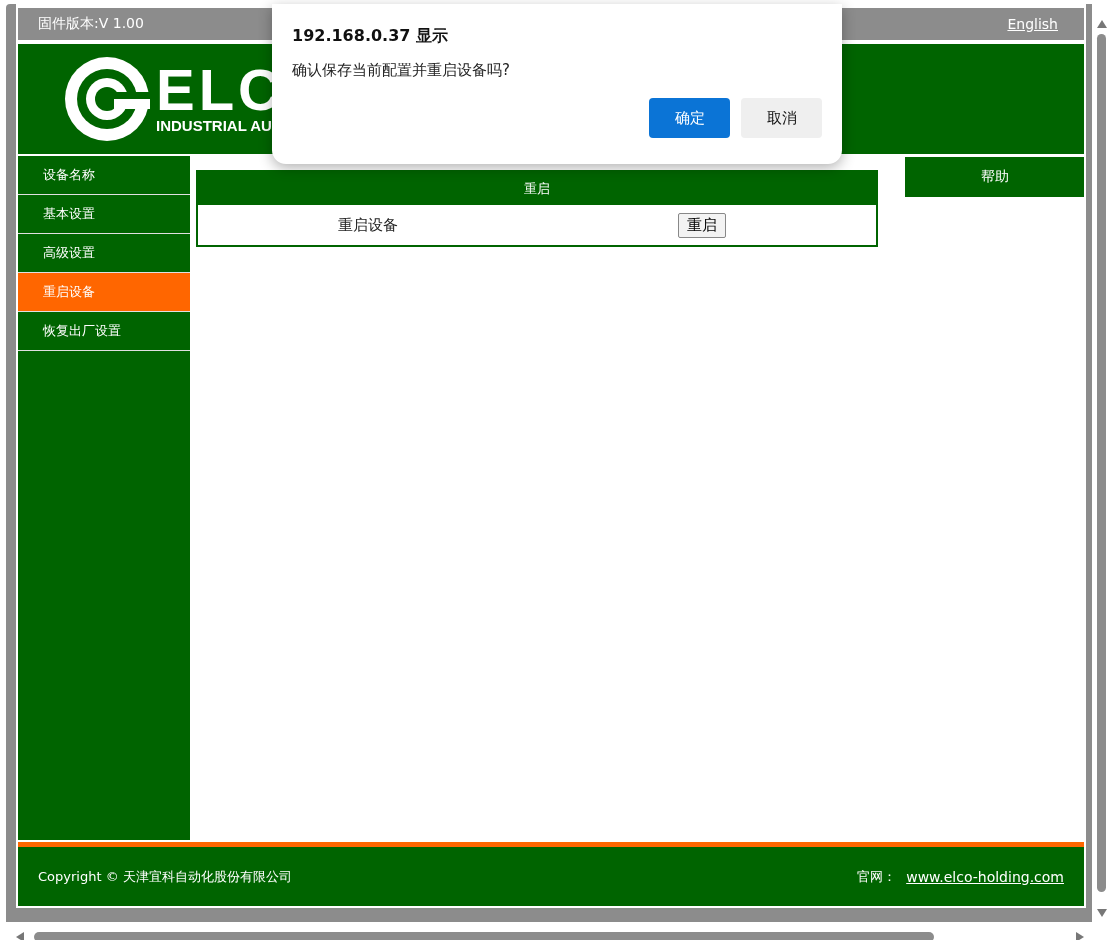 Image resolution: width=1108 pixels, height=940 pixels. What do you see at coordinates (781, 118) in the screenshot?
I see `cancel-button: 取消` at bounding box center [781, 118].